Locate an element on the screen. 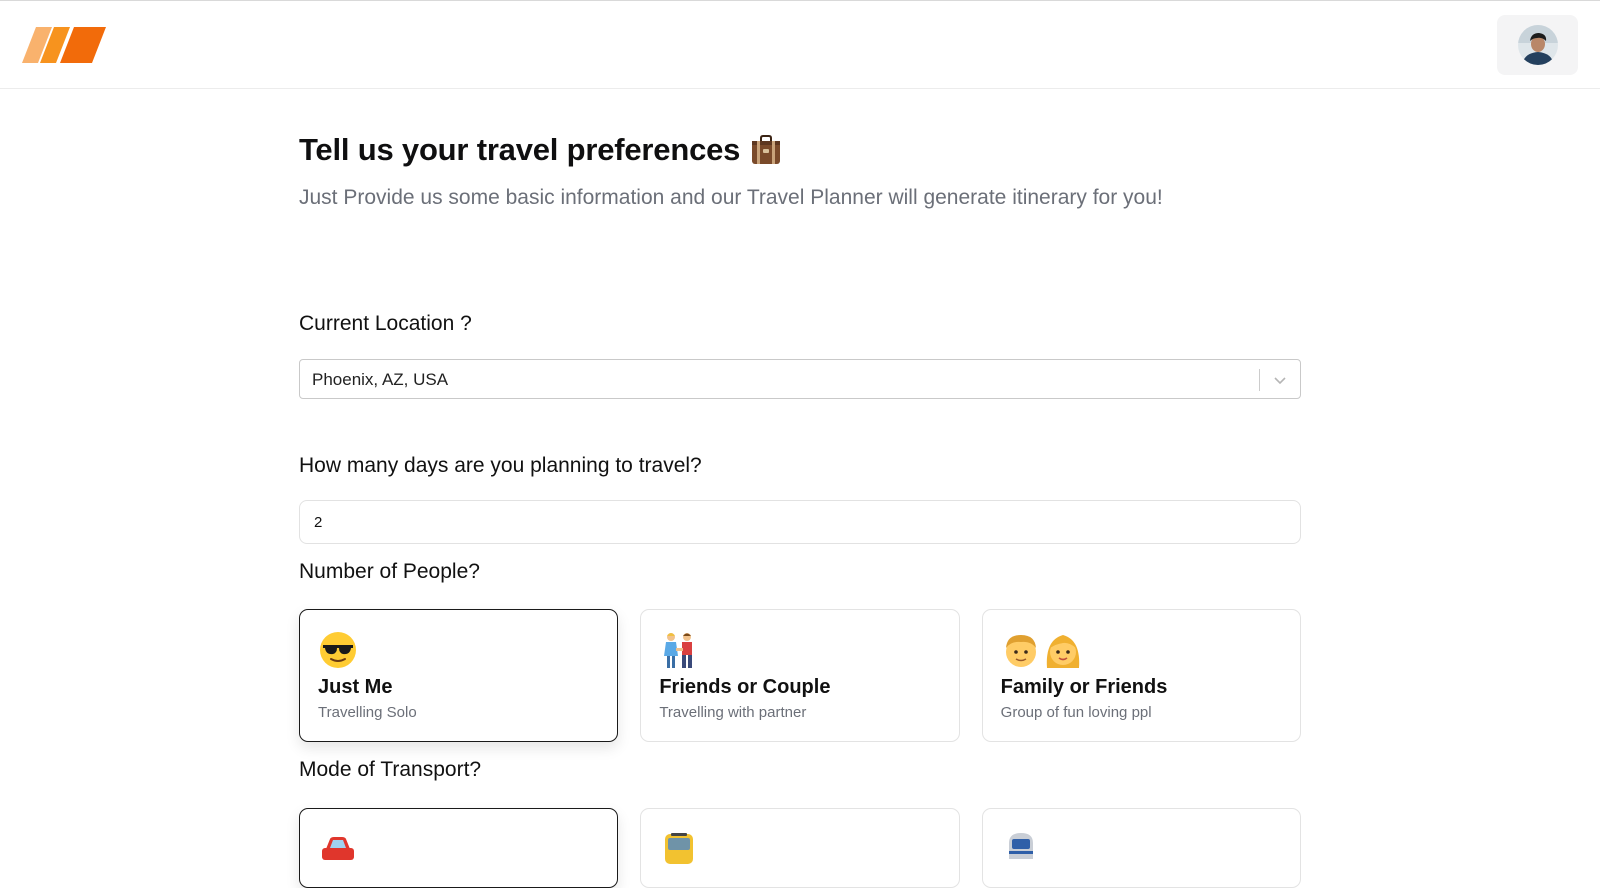 The image size is (1600, 888). location-select: Phoenix, AZ, USA is located at coordinates (800, 379).